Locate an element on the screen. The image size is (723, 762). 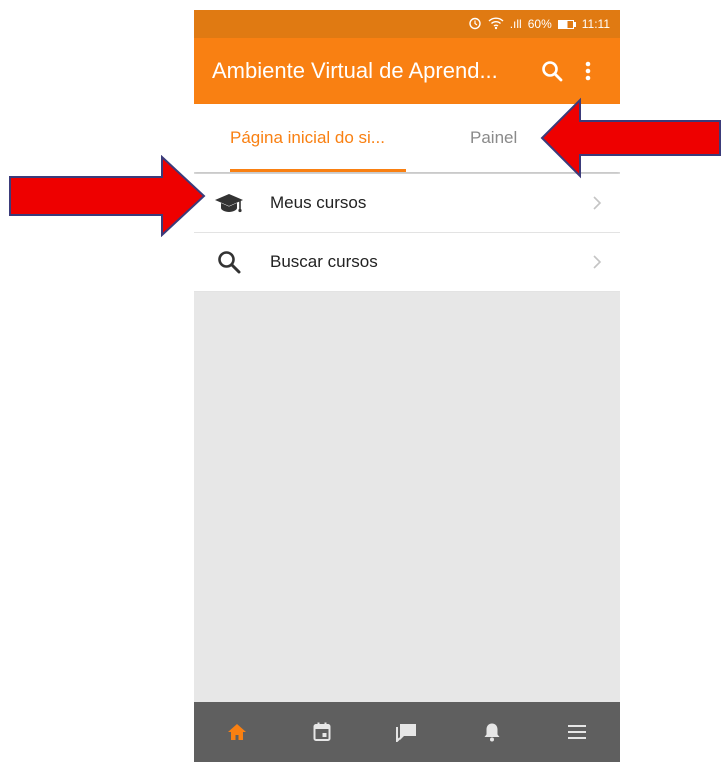
menu-icon is located at coordinates (577, 732).